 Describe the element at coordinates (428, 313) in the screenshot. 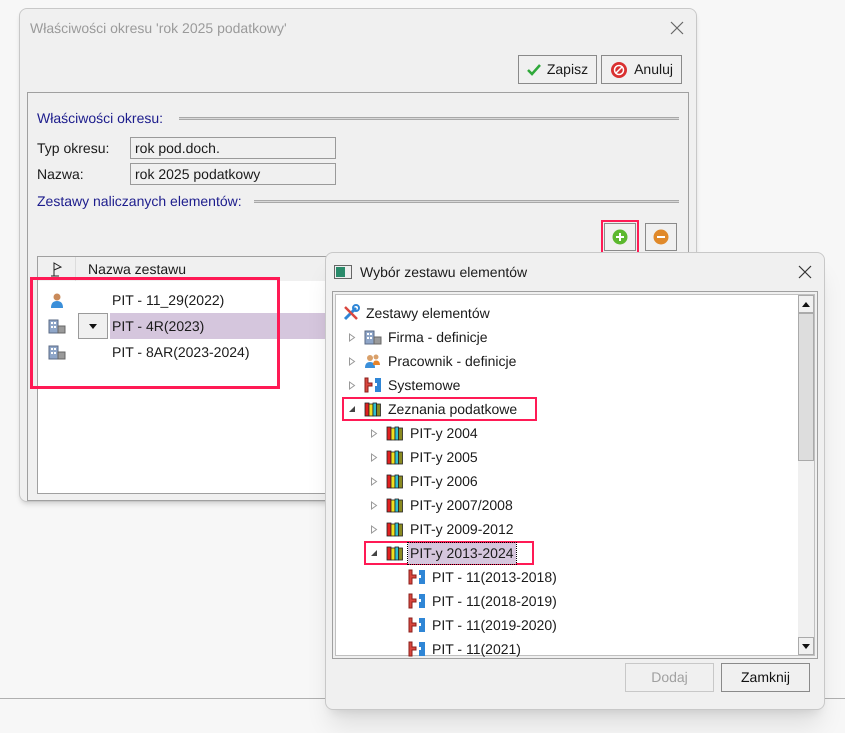

I see `tree-item: Zestawy elementów` at that location.